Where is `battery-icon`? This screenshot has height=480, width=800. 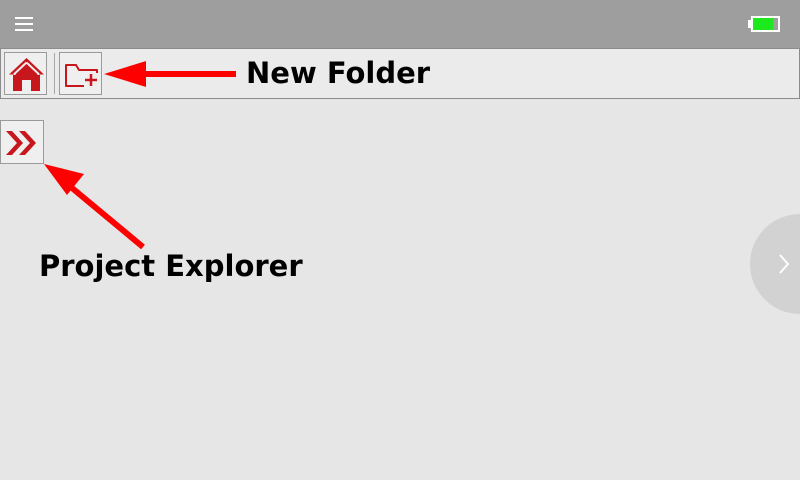 battery-icon is located at coordinates (764, 24).